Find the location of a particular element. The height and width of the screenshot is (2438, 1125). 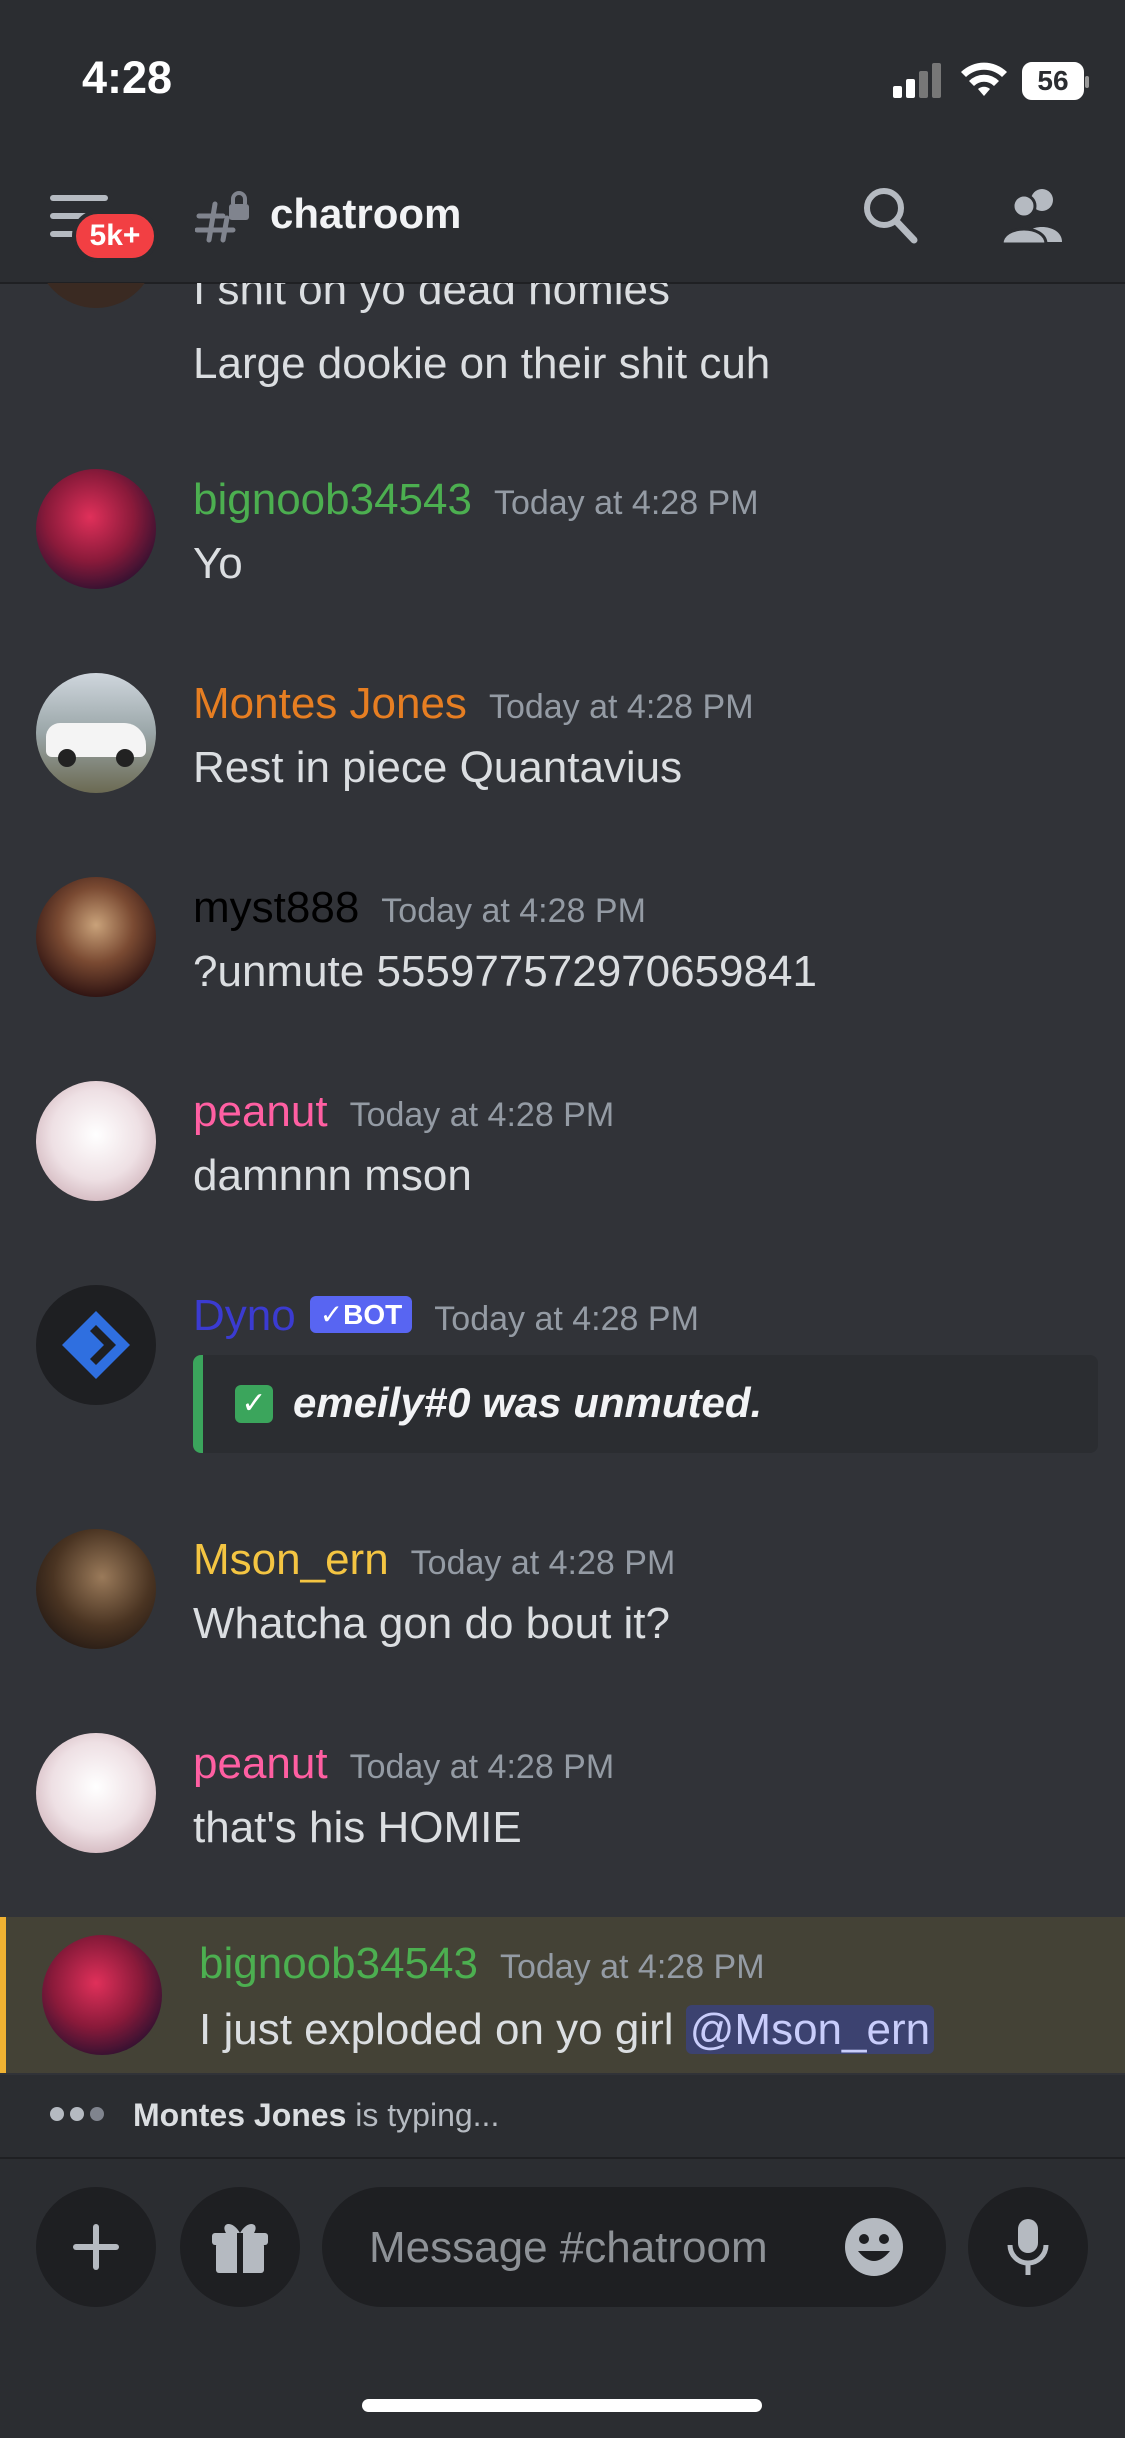

status-time: 4:28 is located at coordinates (127, 77).